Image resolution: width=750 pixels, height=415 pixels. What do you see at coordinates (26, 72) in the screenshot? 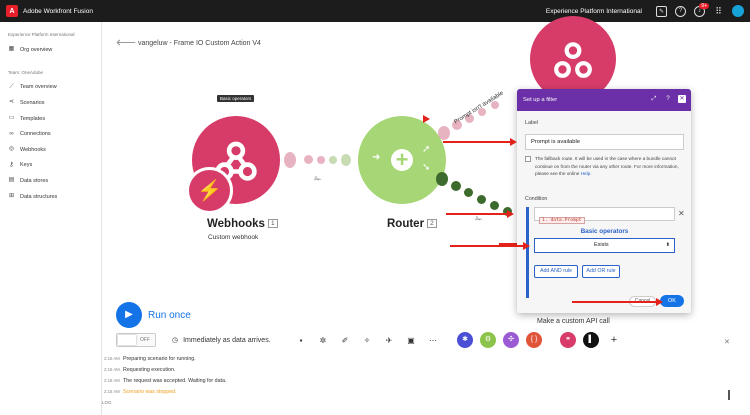
I see `sidebar-team-label: Team: OneAdobe` at bounding box center [26, 72].